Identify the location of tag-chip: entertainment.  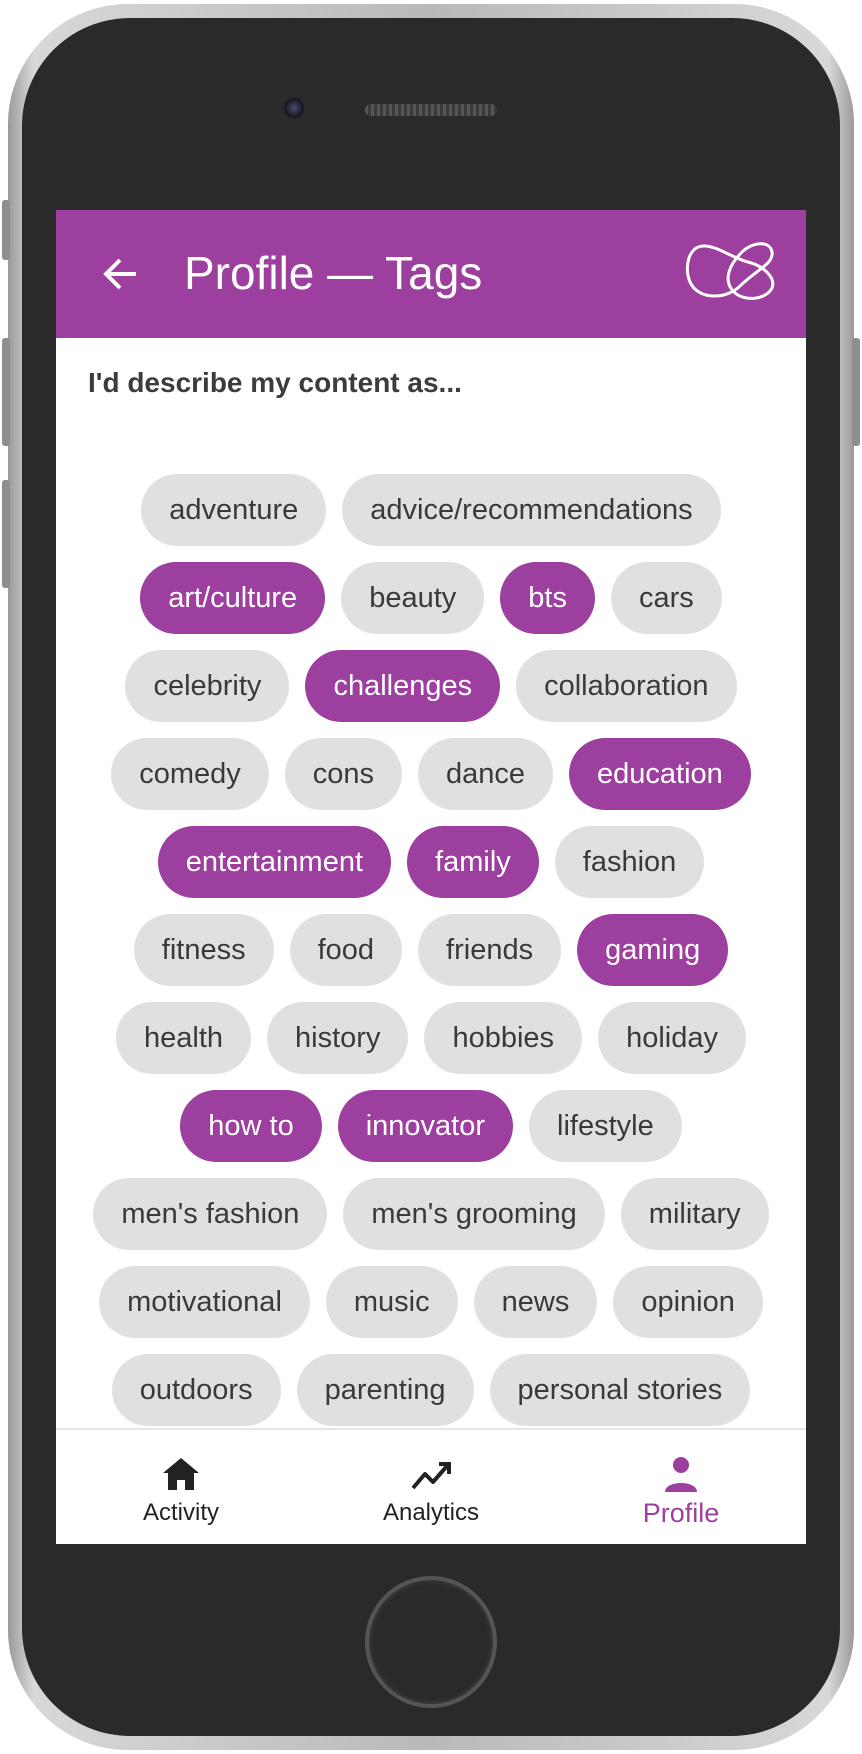
(274, 862).